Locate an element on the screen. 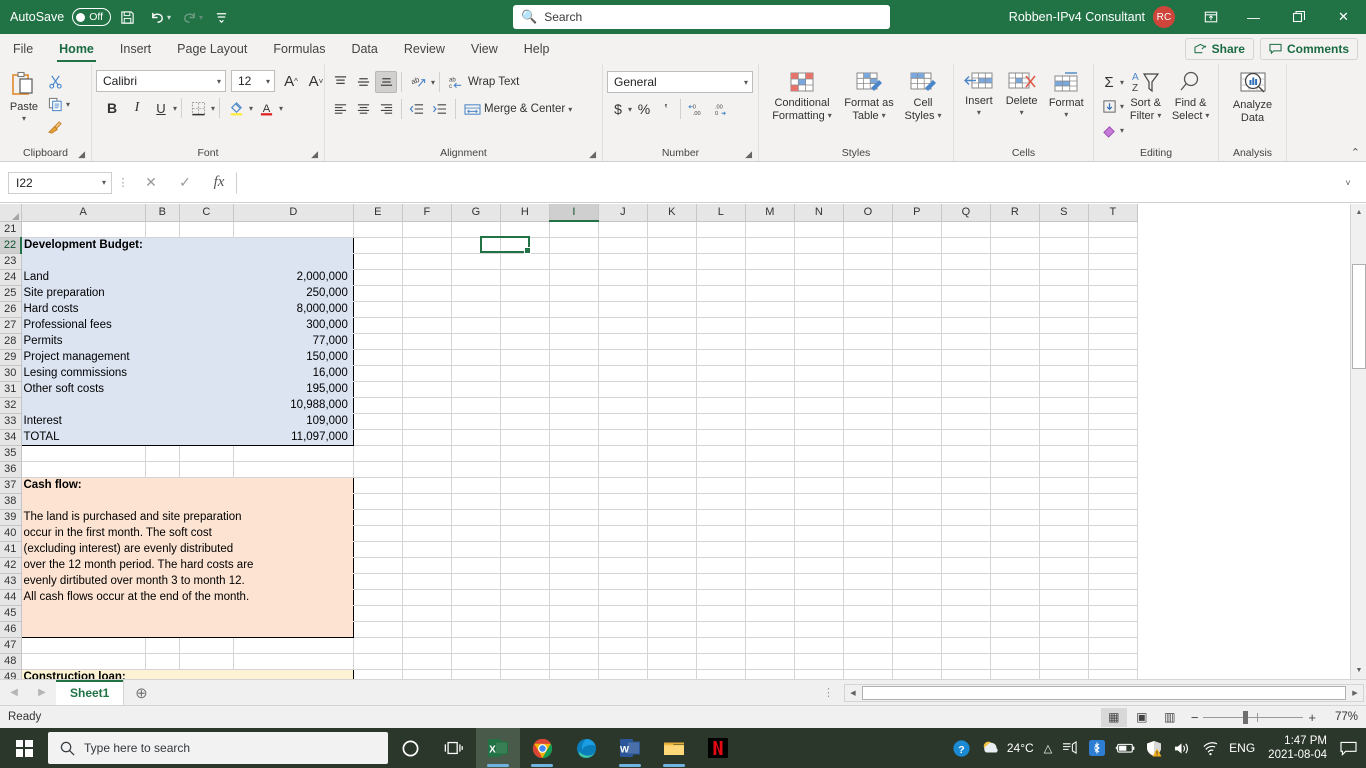 Image resolution: width=1366 pixels, height=768 pixels. cell-S36 is located at coordinates (1064, 469).